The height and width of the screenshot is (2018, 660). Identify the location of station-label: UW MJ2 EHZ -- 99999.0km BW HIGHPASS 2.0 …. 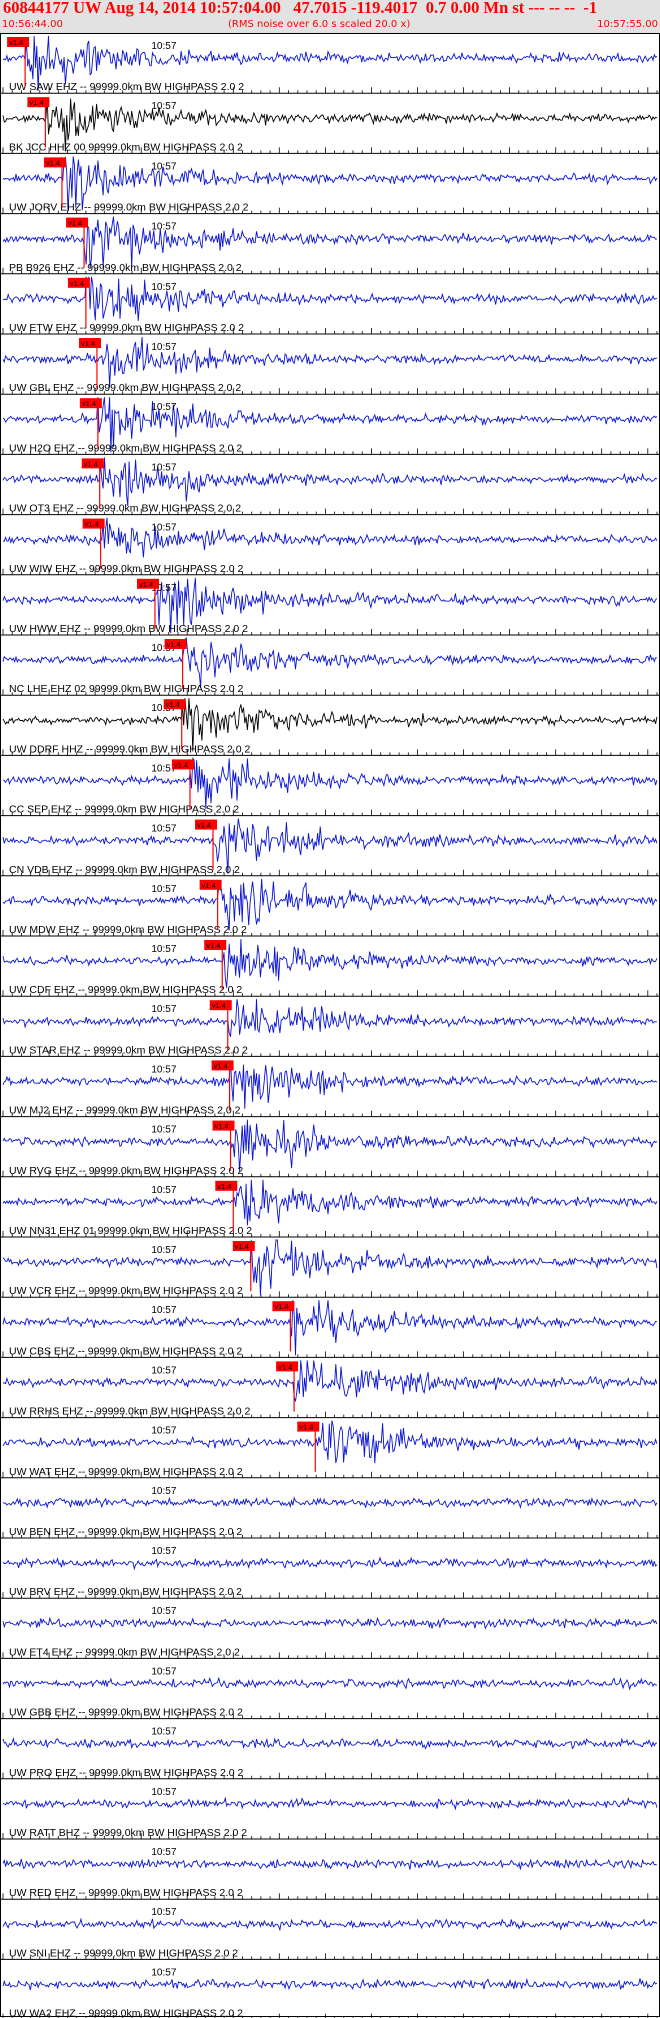
(125, 1111).